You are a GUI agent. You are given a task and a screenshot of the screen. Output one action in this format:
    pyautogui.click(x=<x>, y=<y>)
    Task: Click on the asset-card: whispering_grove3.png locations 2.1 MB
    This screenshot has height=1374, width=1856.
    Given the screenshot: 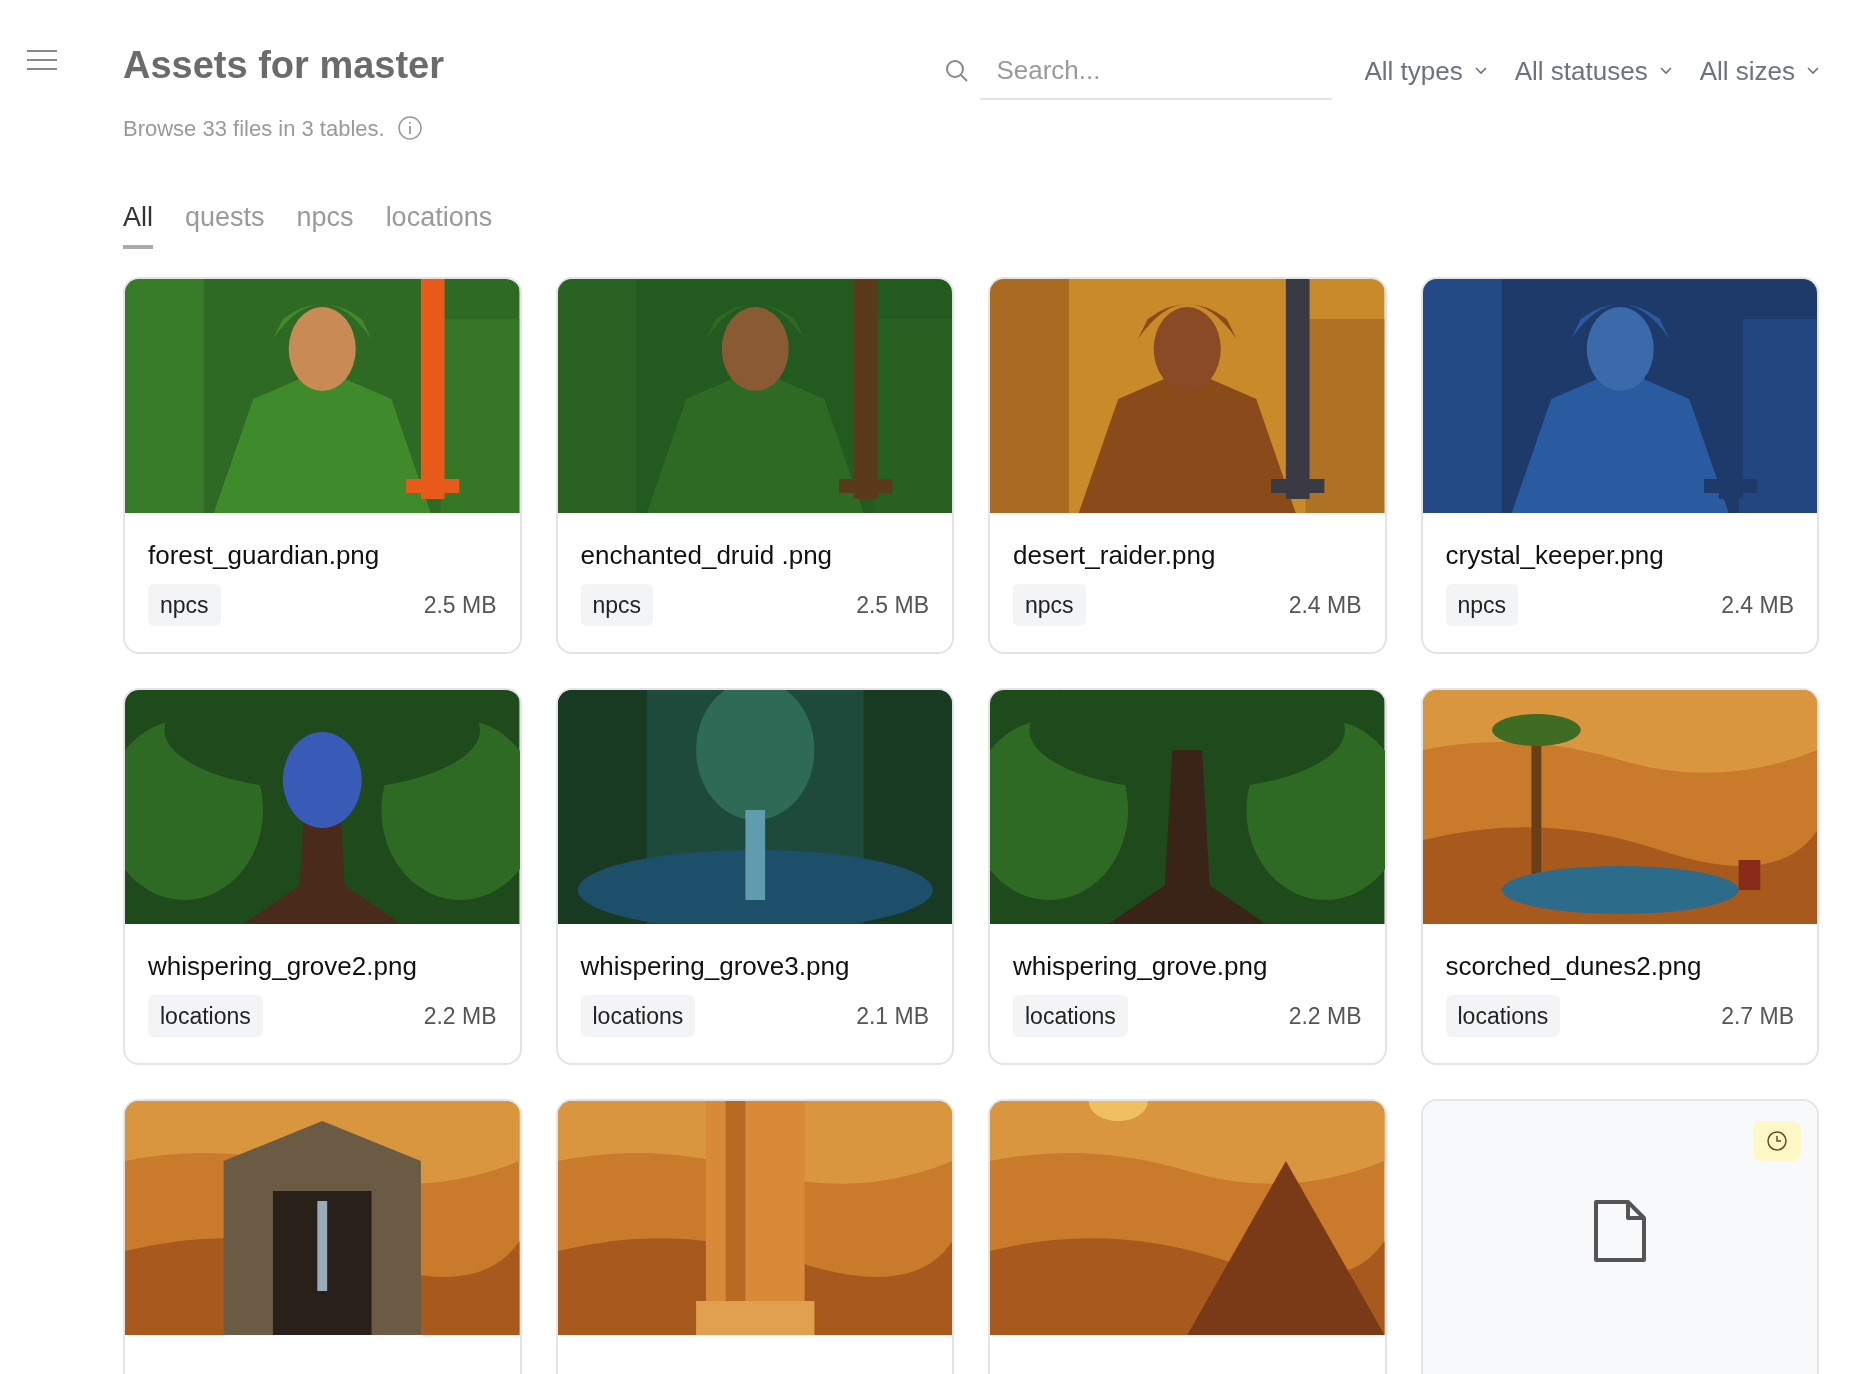 What is the action you would take?
    pyautogui.click(x=754, y=876)
    